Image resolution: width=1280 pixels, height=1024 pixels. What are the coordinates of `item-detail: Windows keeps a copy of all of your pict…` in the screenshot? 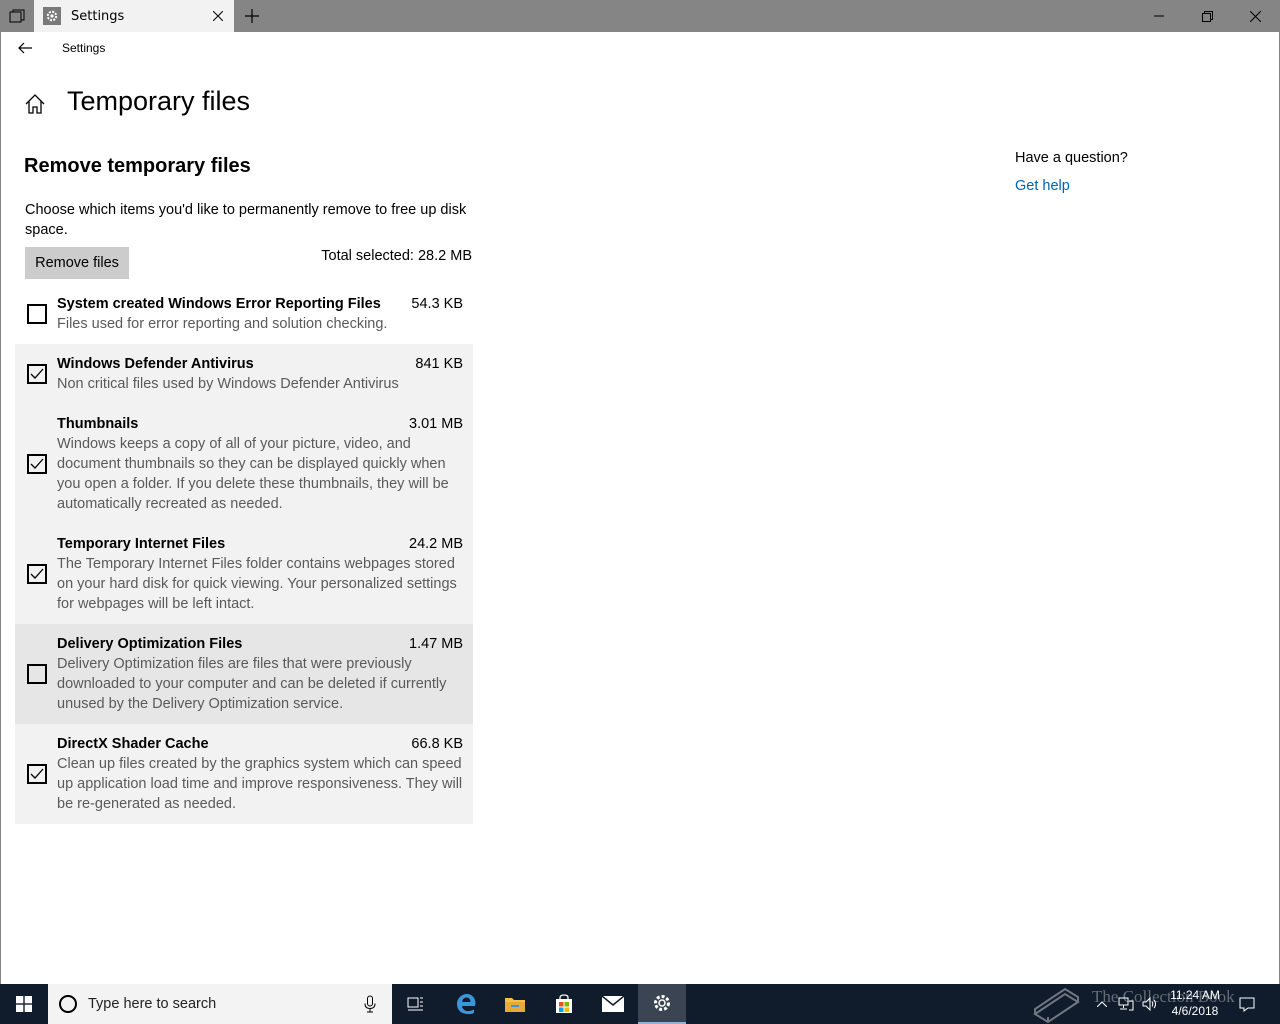 It's located at (253, 474).